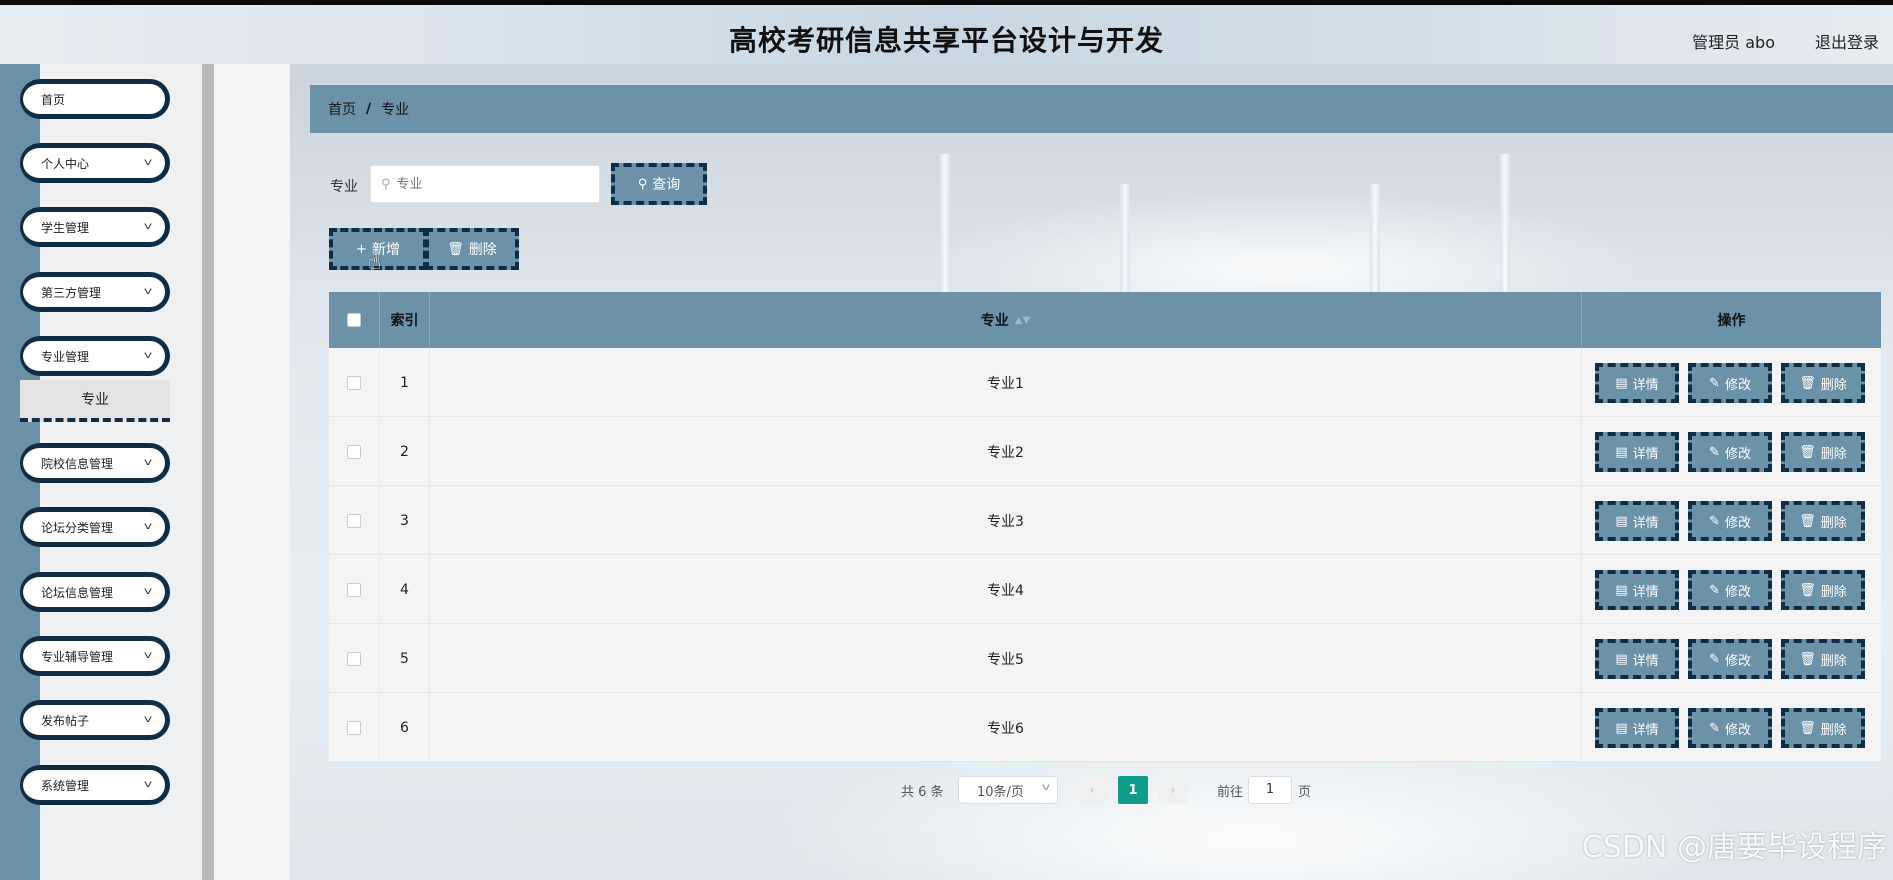 The width and height of the screenshot is (1893, 880). What do you see at coordinates (405, 320) in the screenshot?
I see `header-index: 索引` at bounding box center [405, 320].